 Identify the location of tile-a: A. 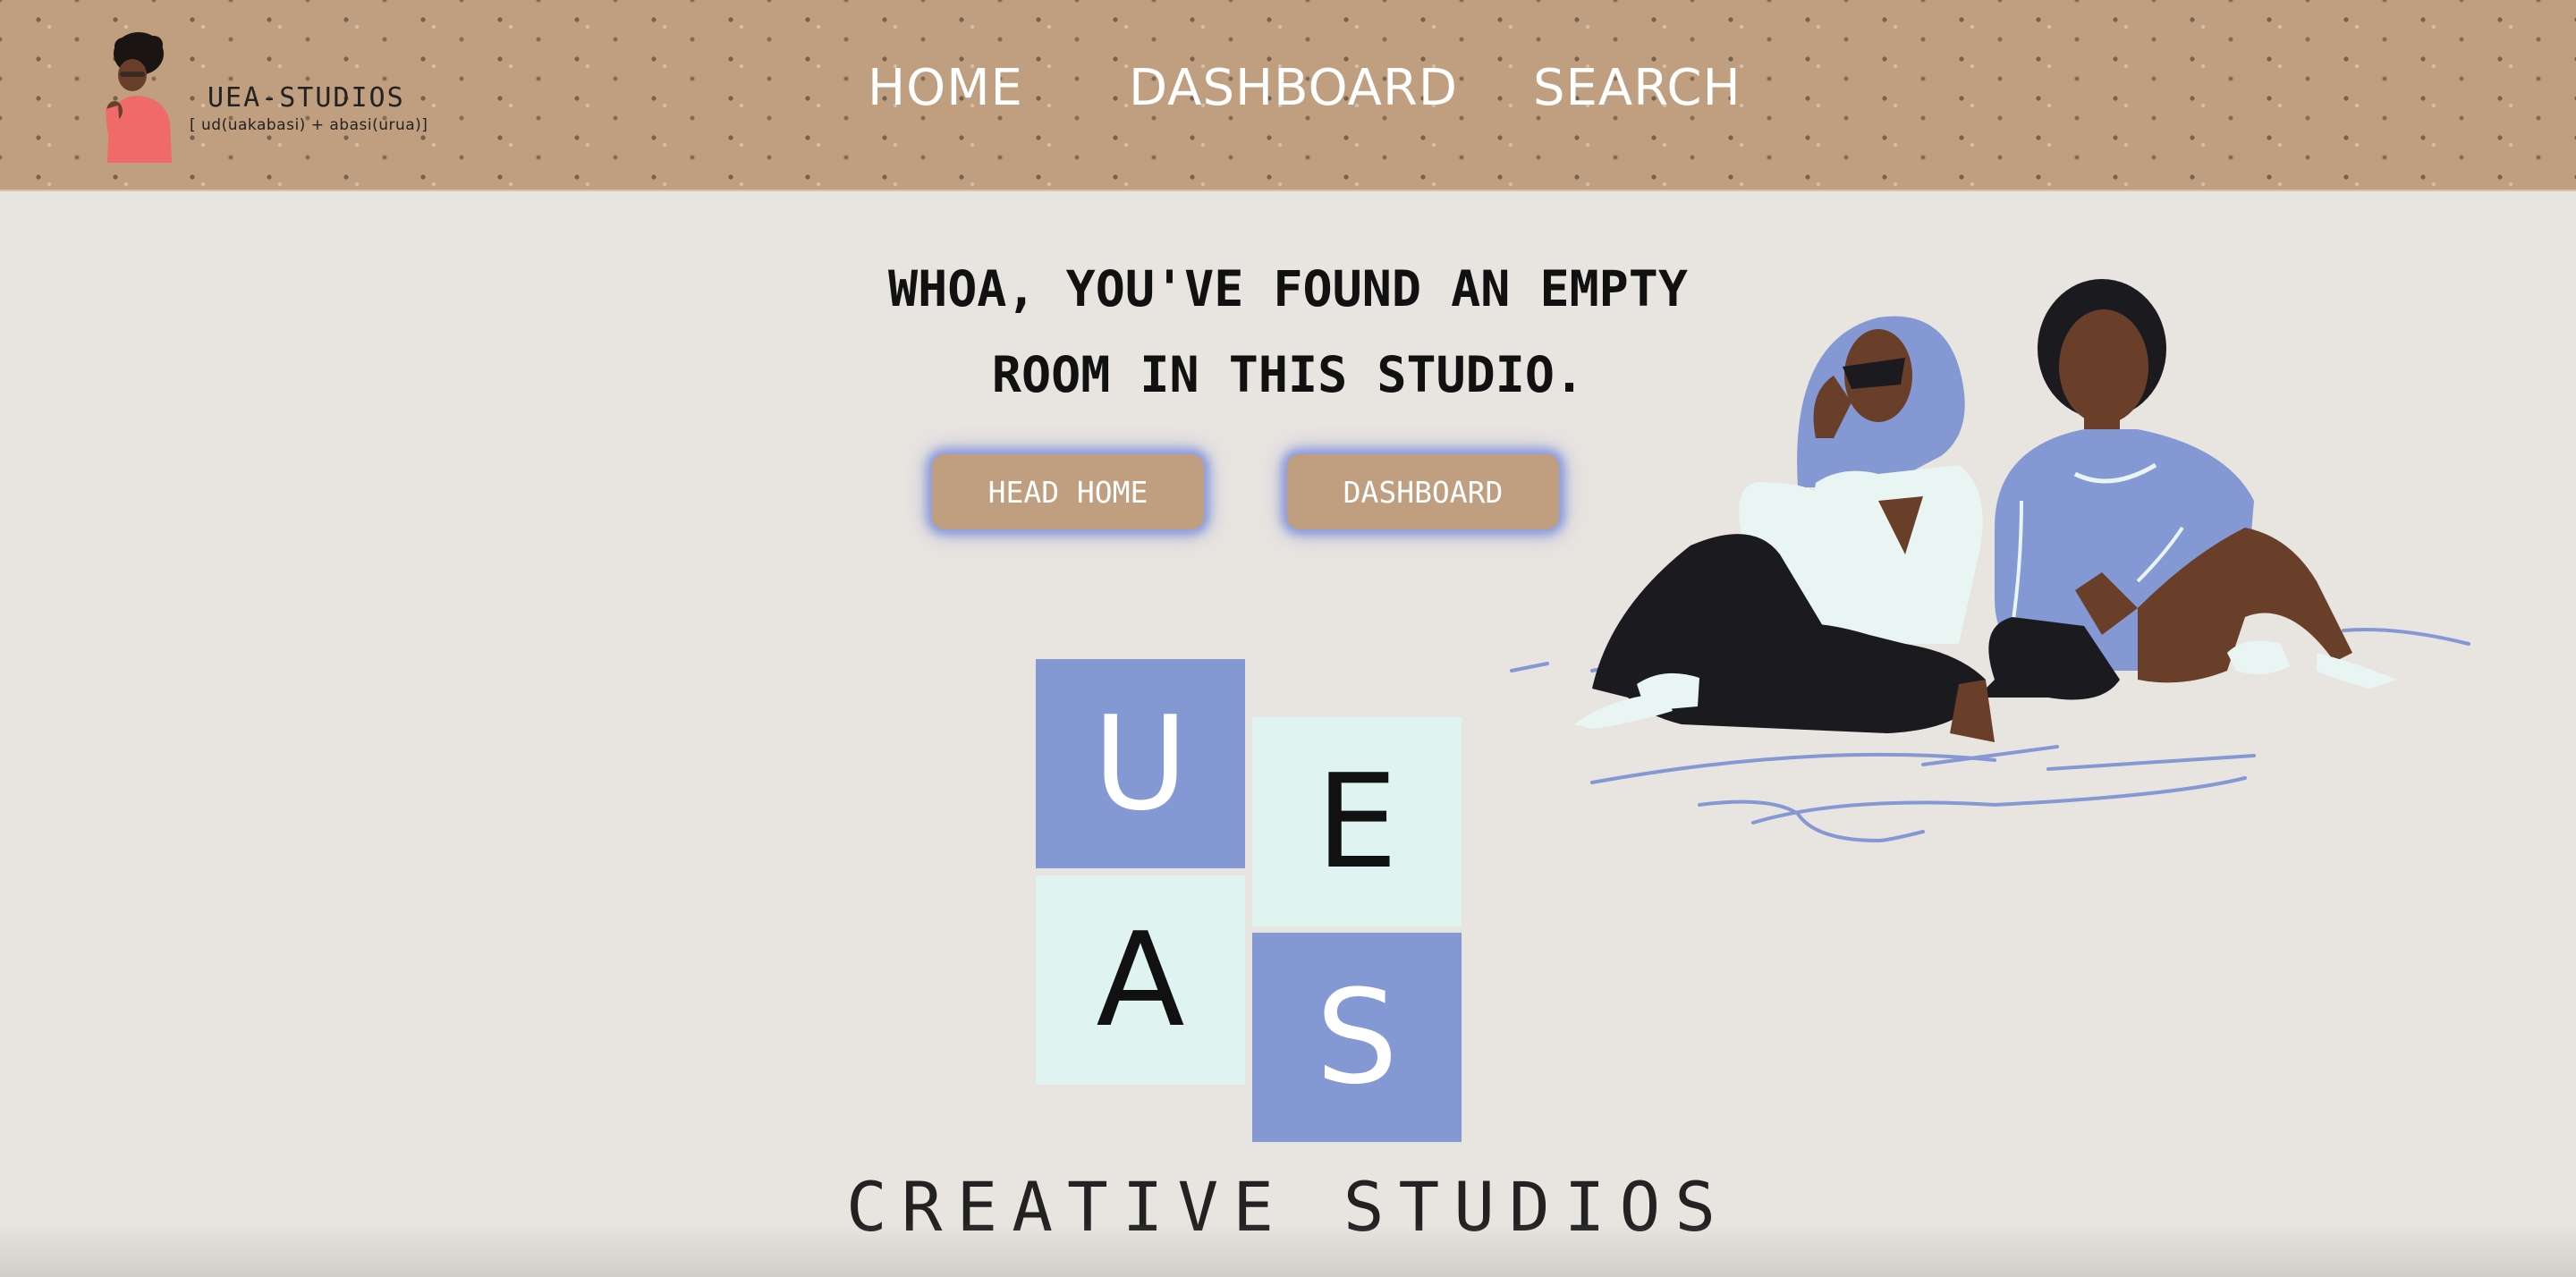
(1140, 980).